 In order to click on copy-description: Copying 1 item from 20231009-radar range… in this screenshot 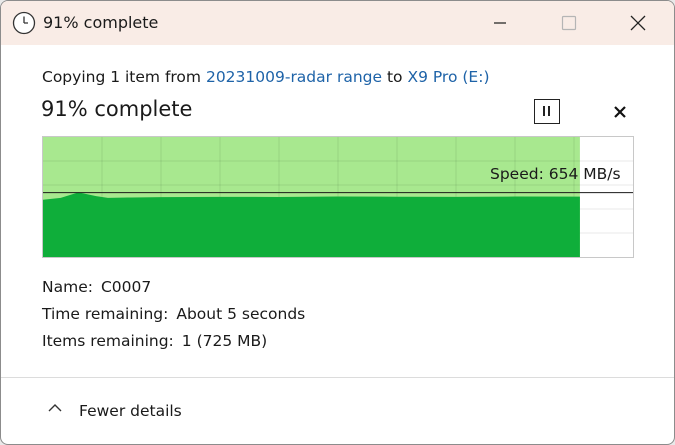, I will do `click(266, 77)`.